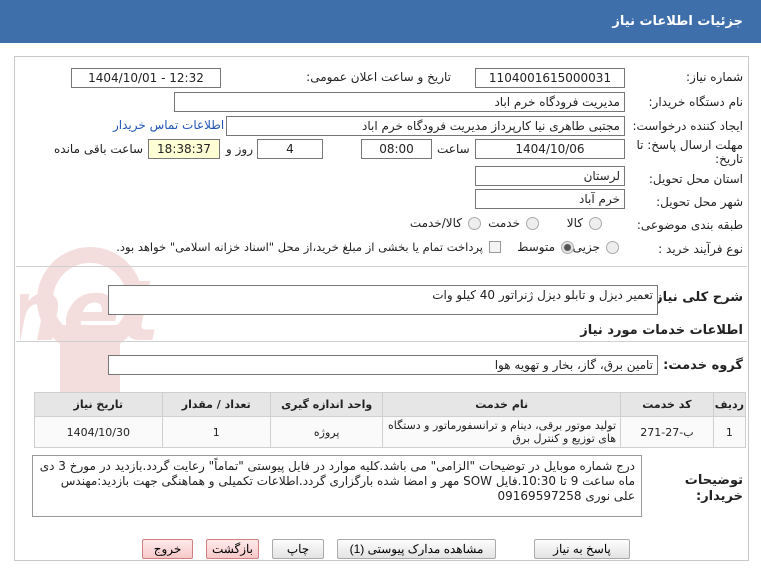  Describe the element at coordinates (729, 404) in the screenshot. I see `column-header-row-number: ردیف` at that location.